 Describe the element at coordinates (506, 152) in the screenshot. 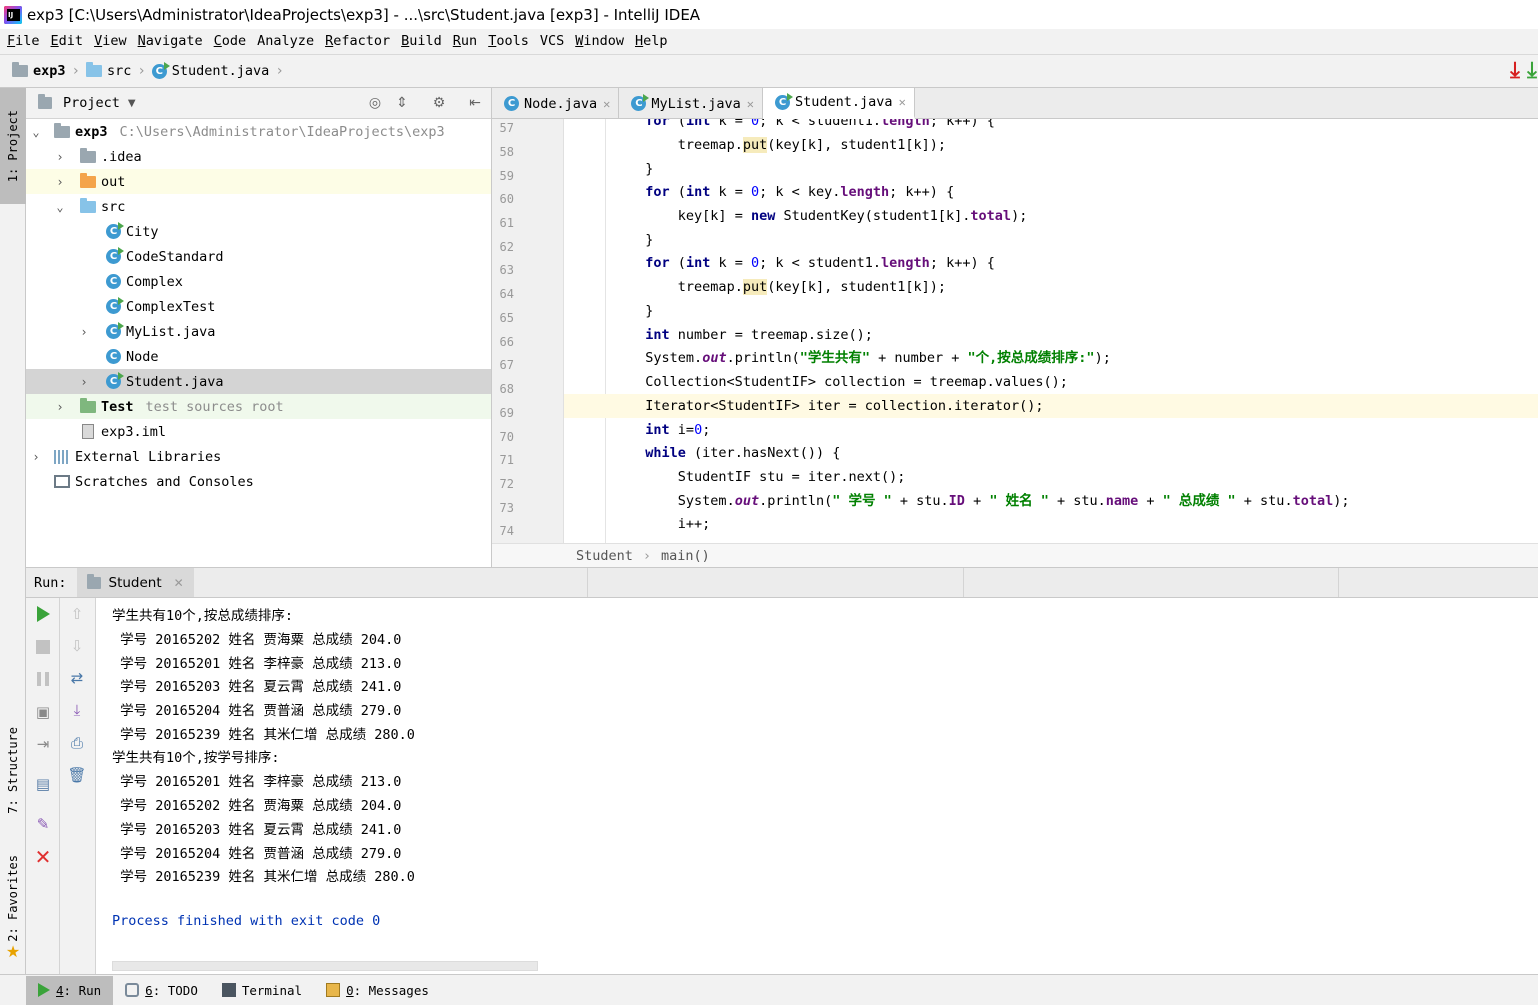

I see `line-number: 58` at that location.